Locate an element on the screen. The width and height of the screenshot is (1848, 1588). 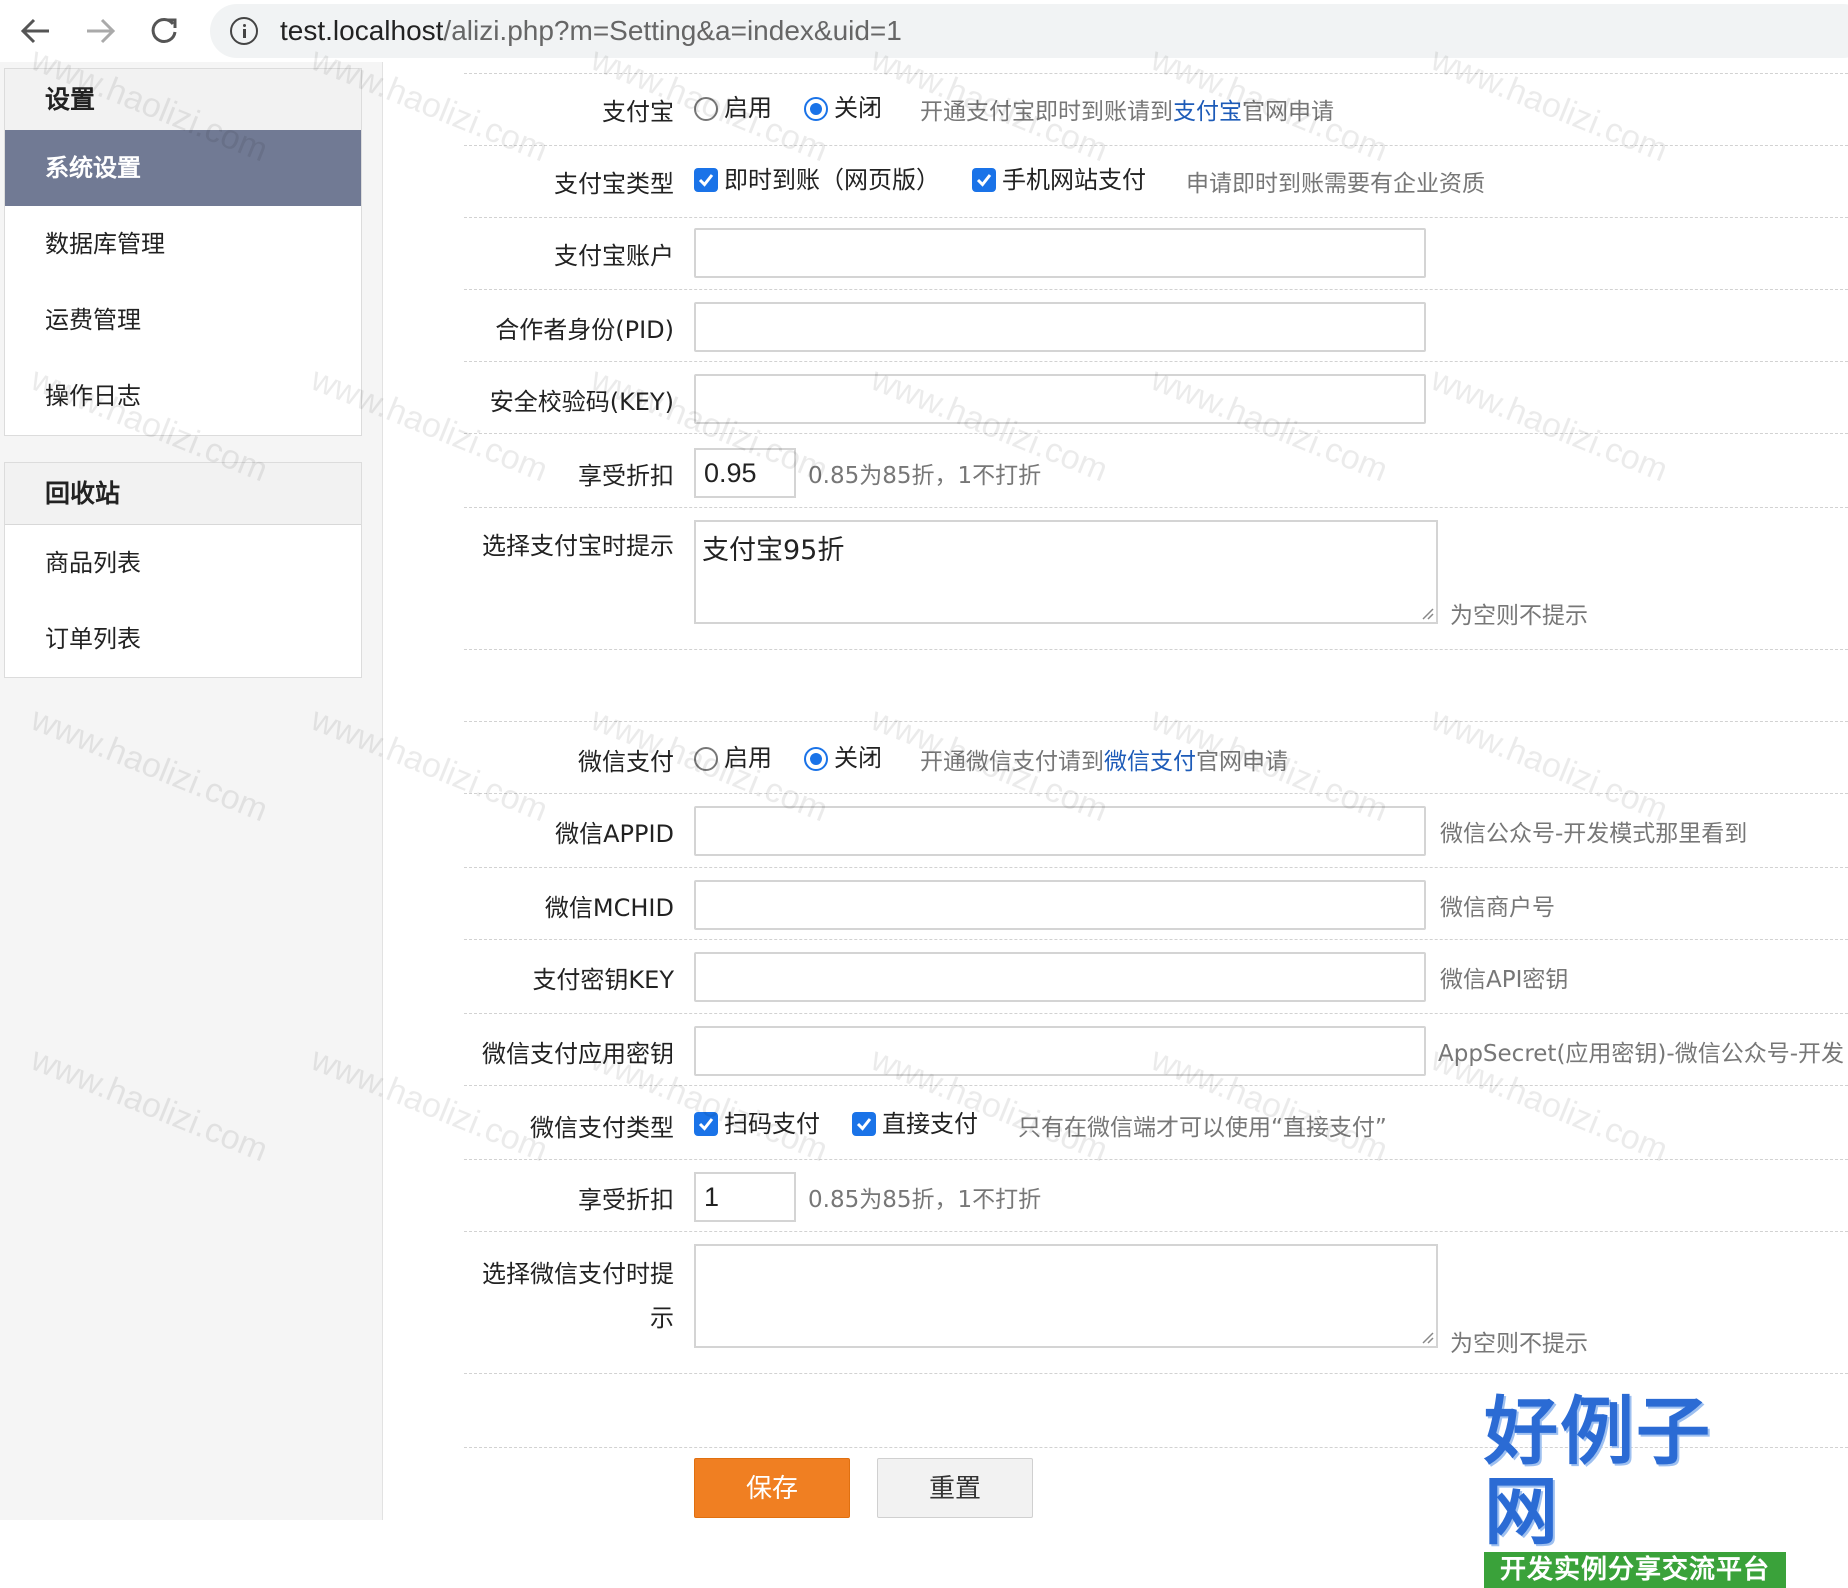
option-label: 关闭 is located at coordinates (858, 108).